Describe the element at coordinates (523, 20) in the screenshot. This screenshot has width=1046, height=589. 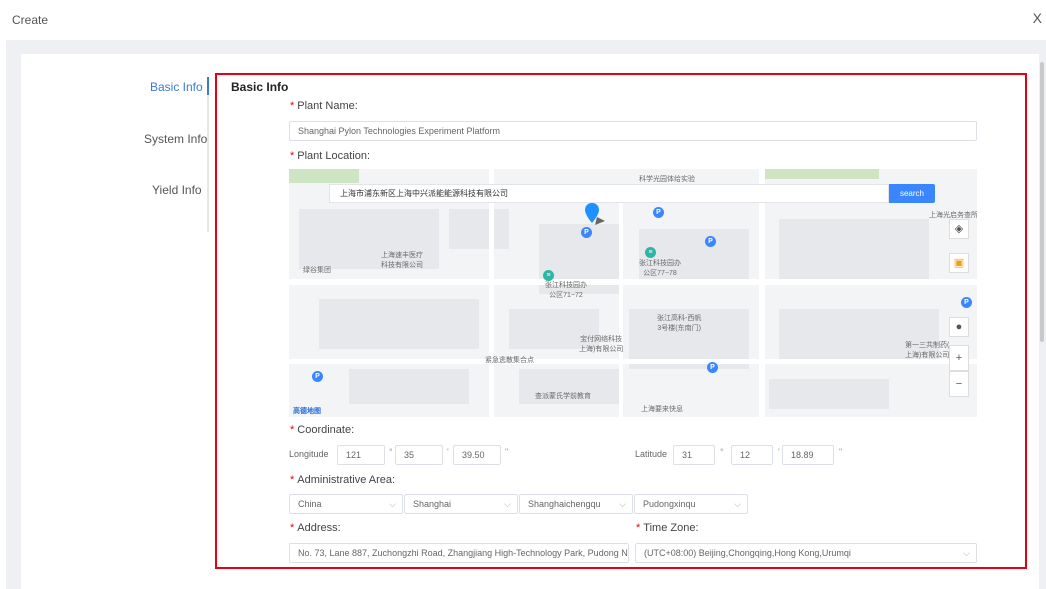
I see `dialog-header: Create X` at that location.